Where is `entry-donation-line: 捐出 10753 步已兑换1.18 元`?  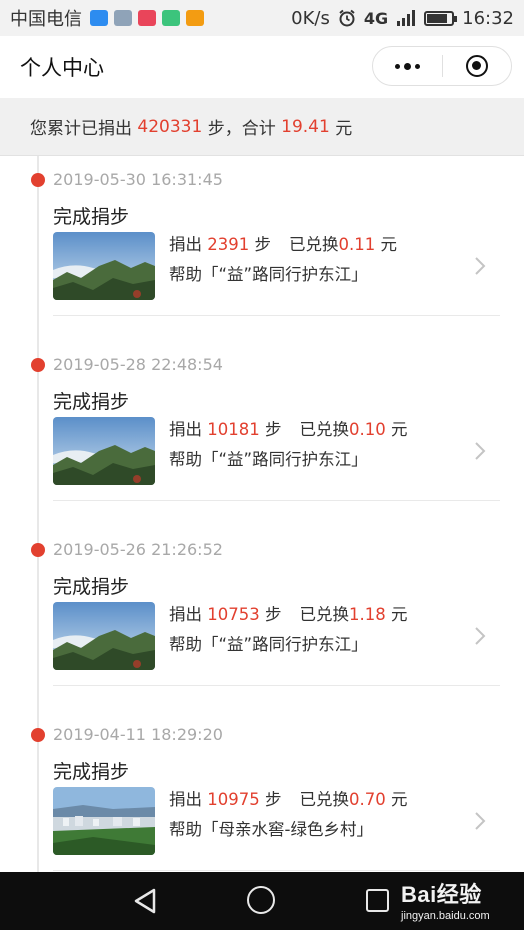 entry-donation-line: 捐出 10753 步已兑换1.18 元 is located at coordinates (288, 613).